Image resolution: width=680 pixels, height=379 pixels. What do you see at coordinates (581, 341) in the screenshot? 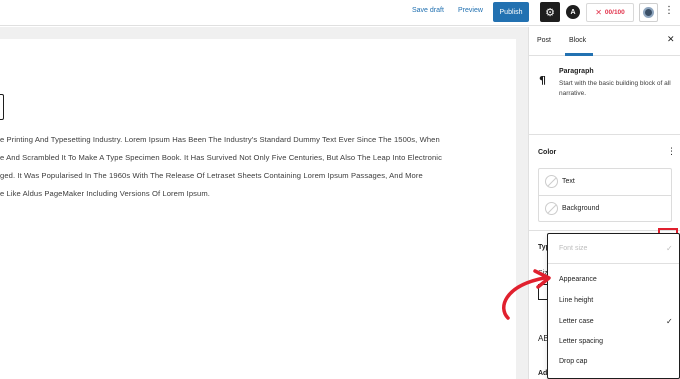
I see `menu-item-letter-spacing: Letter spacing` at bounding box center [581, 341].